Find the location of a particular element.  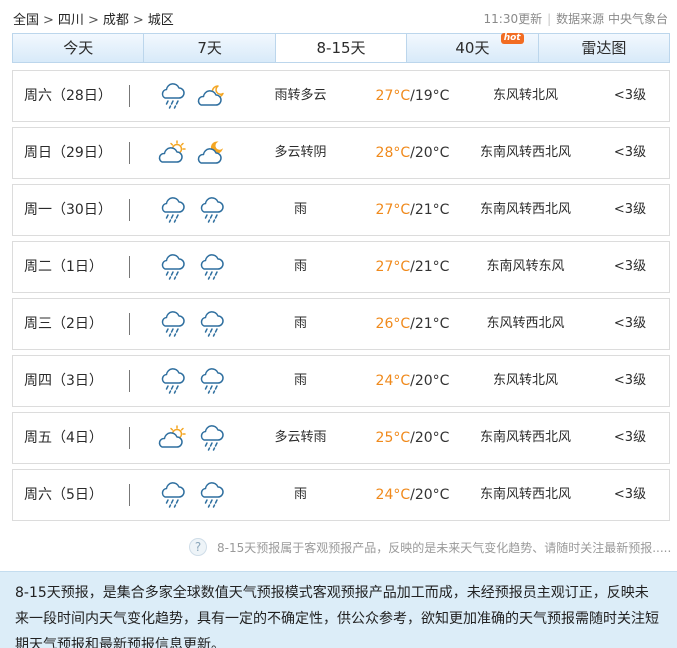

tab-label: 40天 is located at coordinates (472, 48).